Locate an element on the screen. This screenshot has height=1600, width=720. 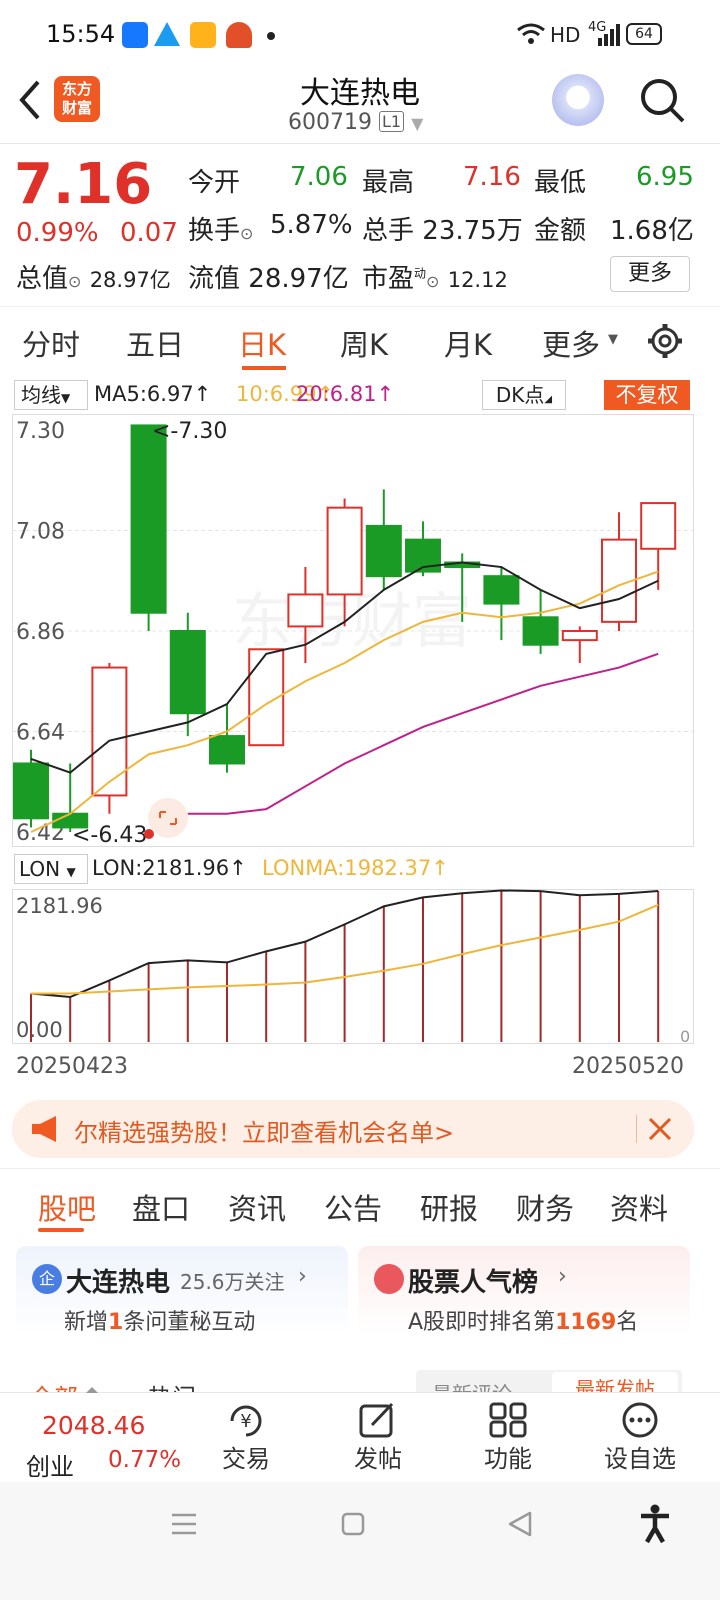
card-sub-num: 1 is located at coordinates (116, 1322).